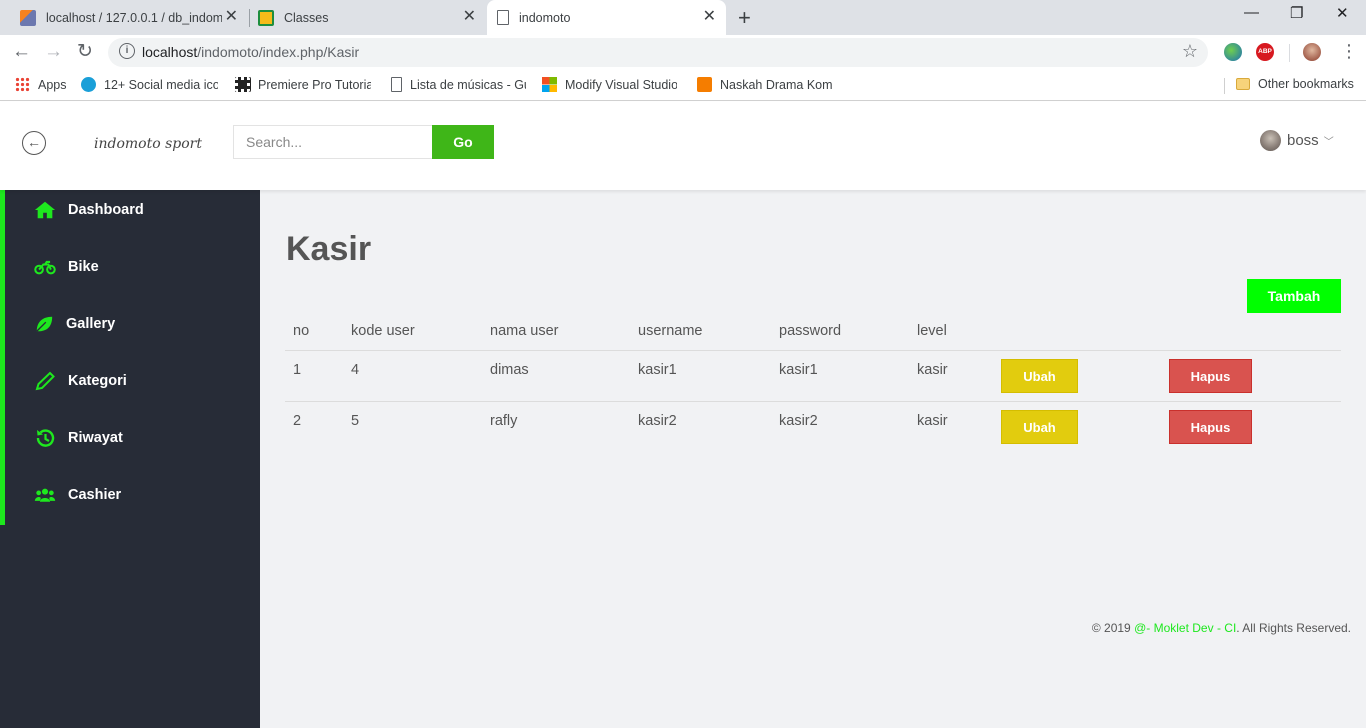 The width and height of the screenshot is (1366, 728). I want to click on globe-extension-icon, so click(1233, 52).